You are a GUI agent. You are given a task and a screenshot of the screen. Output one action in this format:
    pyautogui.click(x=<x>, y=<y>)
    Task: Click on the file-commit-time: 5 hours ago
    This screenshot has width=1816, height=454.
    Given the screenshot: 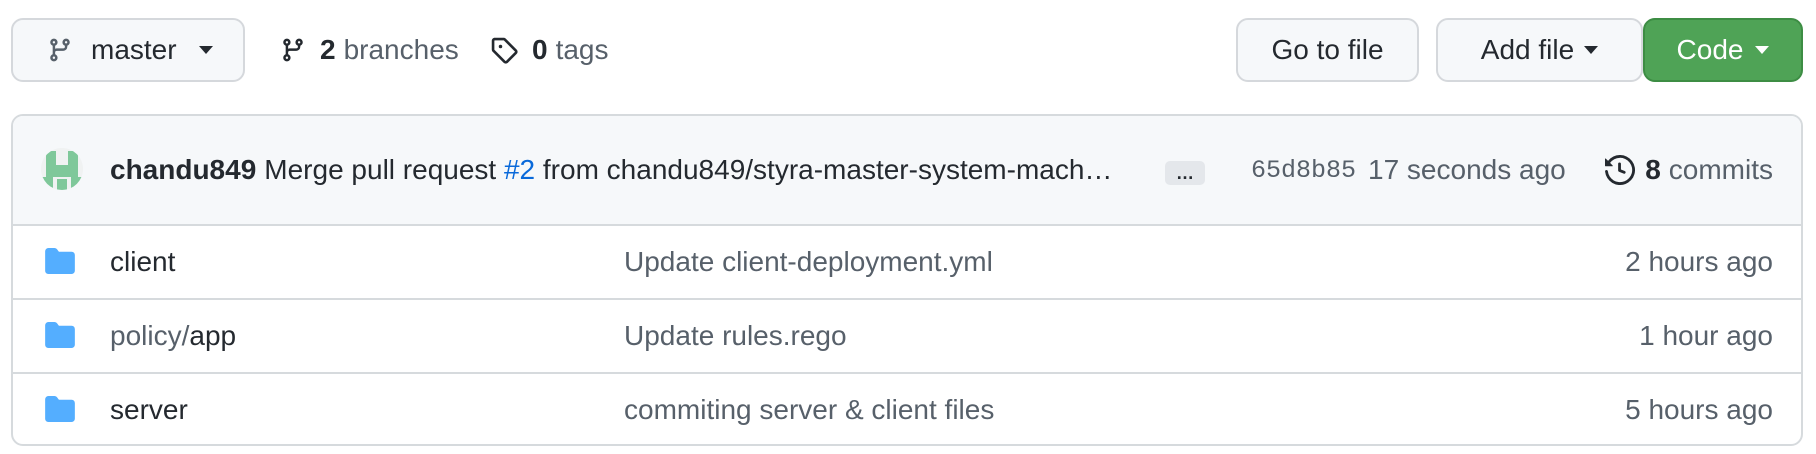 What is the action you would take?
    pyautogui.click(x=1699, y=409)
    